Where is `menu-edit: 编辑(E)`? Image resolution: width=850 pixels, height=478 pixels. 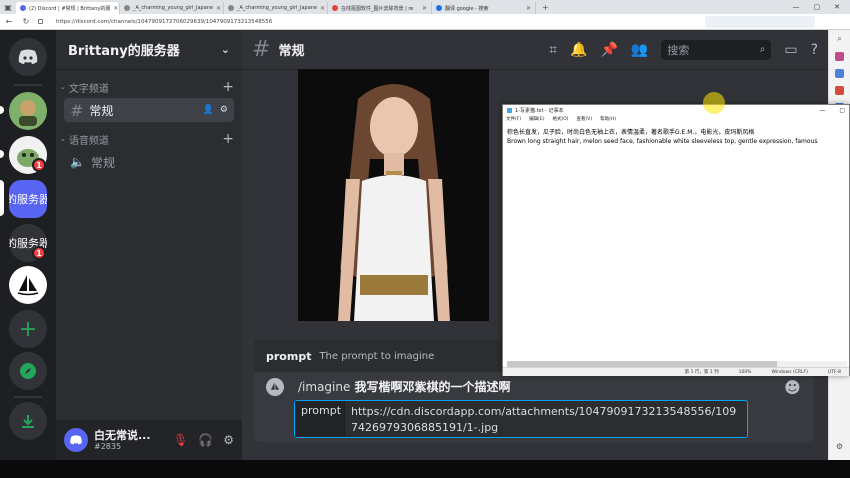 menu-edit: 编辑(E) is located at coordinates (536, 119).